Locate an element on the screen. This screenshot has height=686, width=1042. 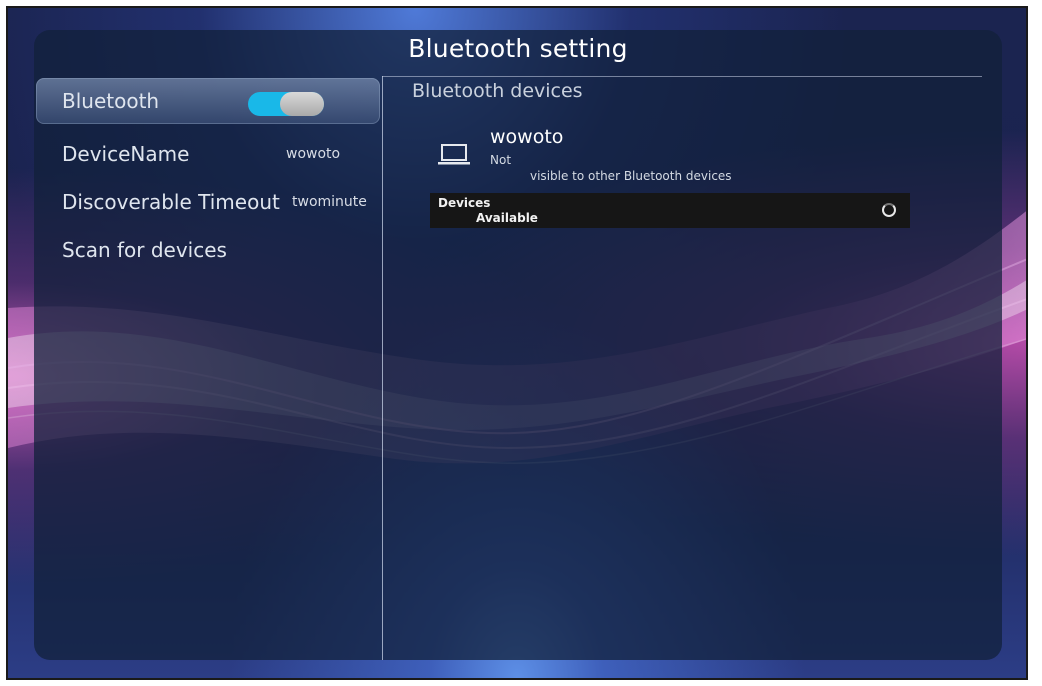
sidebar-item-scan-for-devices: Scan for devices is located at coordinates (208, 252).